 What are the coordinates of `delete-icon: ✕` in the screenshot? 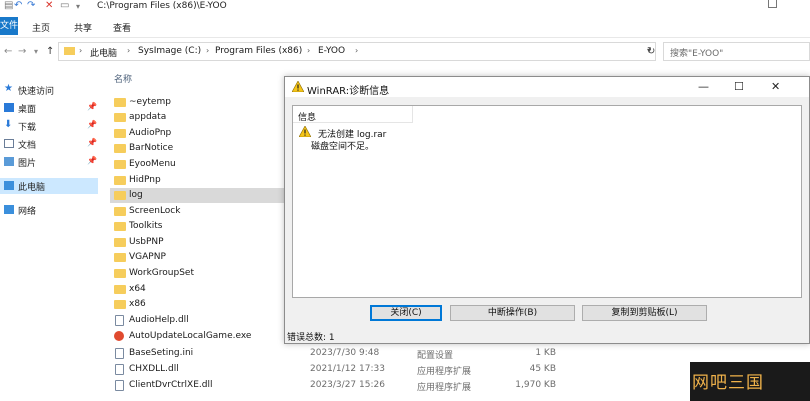 It's located at (49, 5).